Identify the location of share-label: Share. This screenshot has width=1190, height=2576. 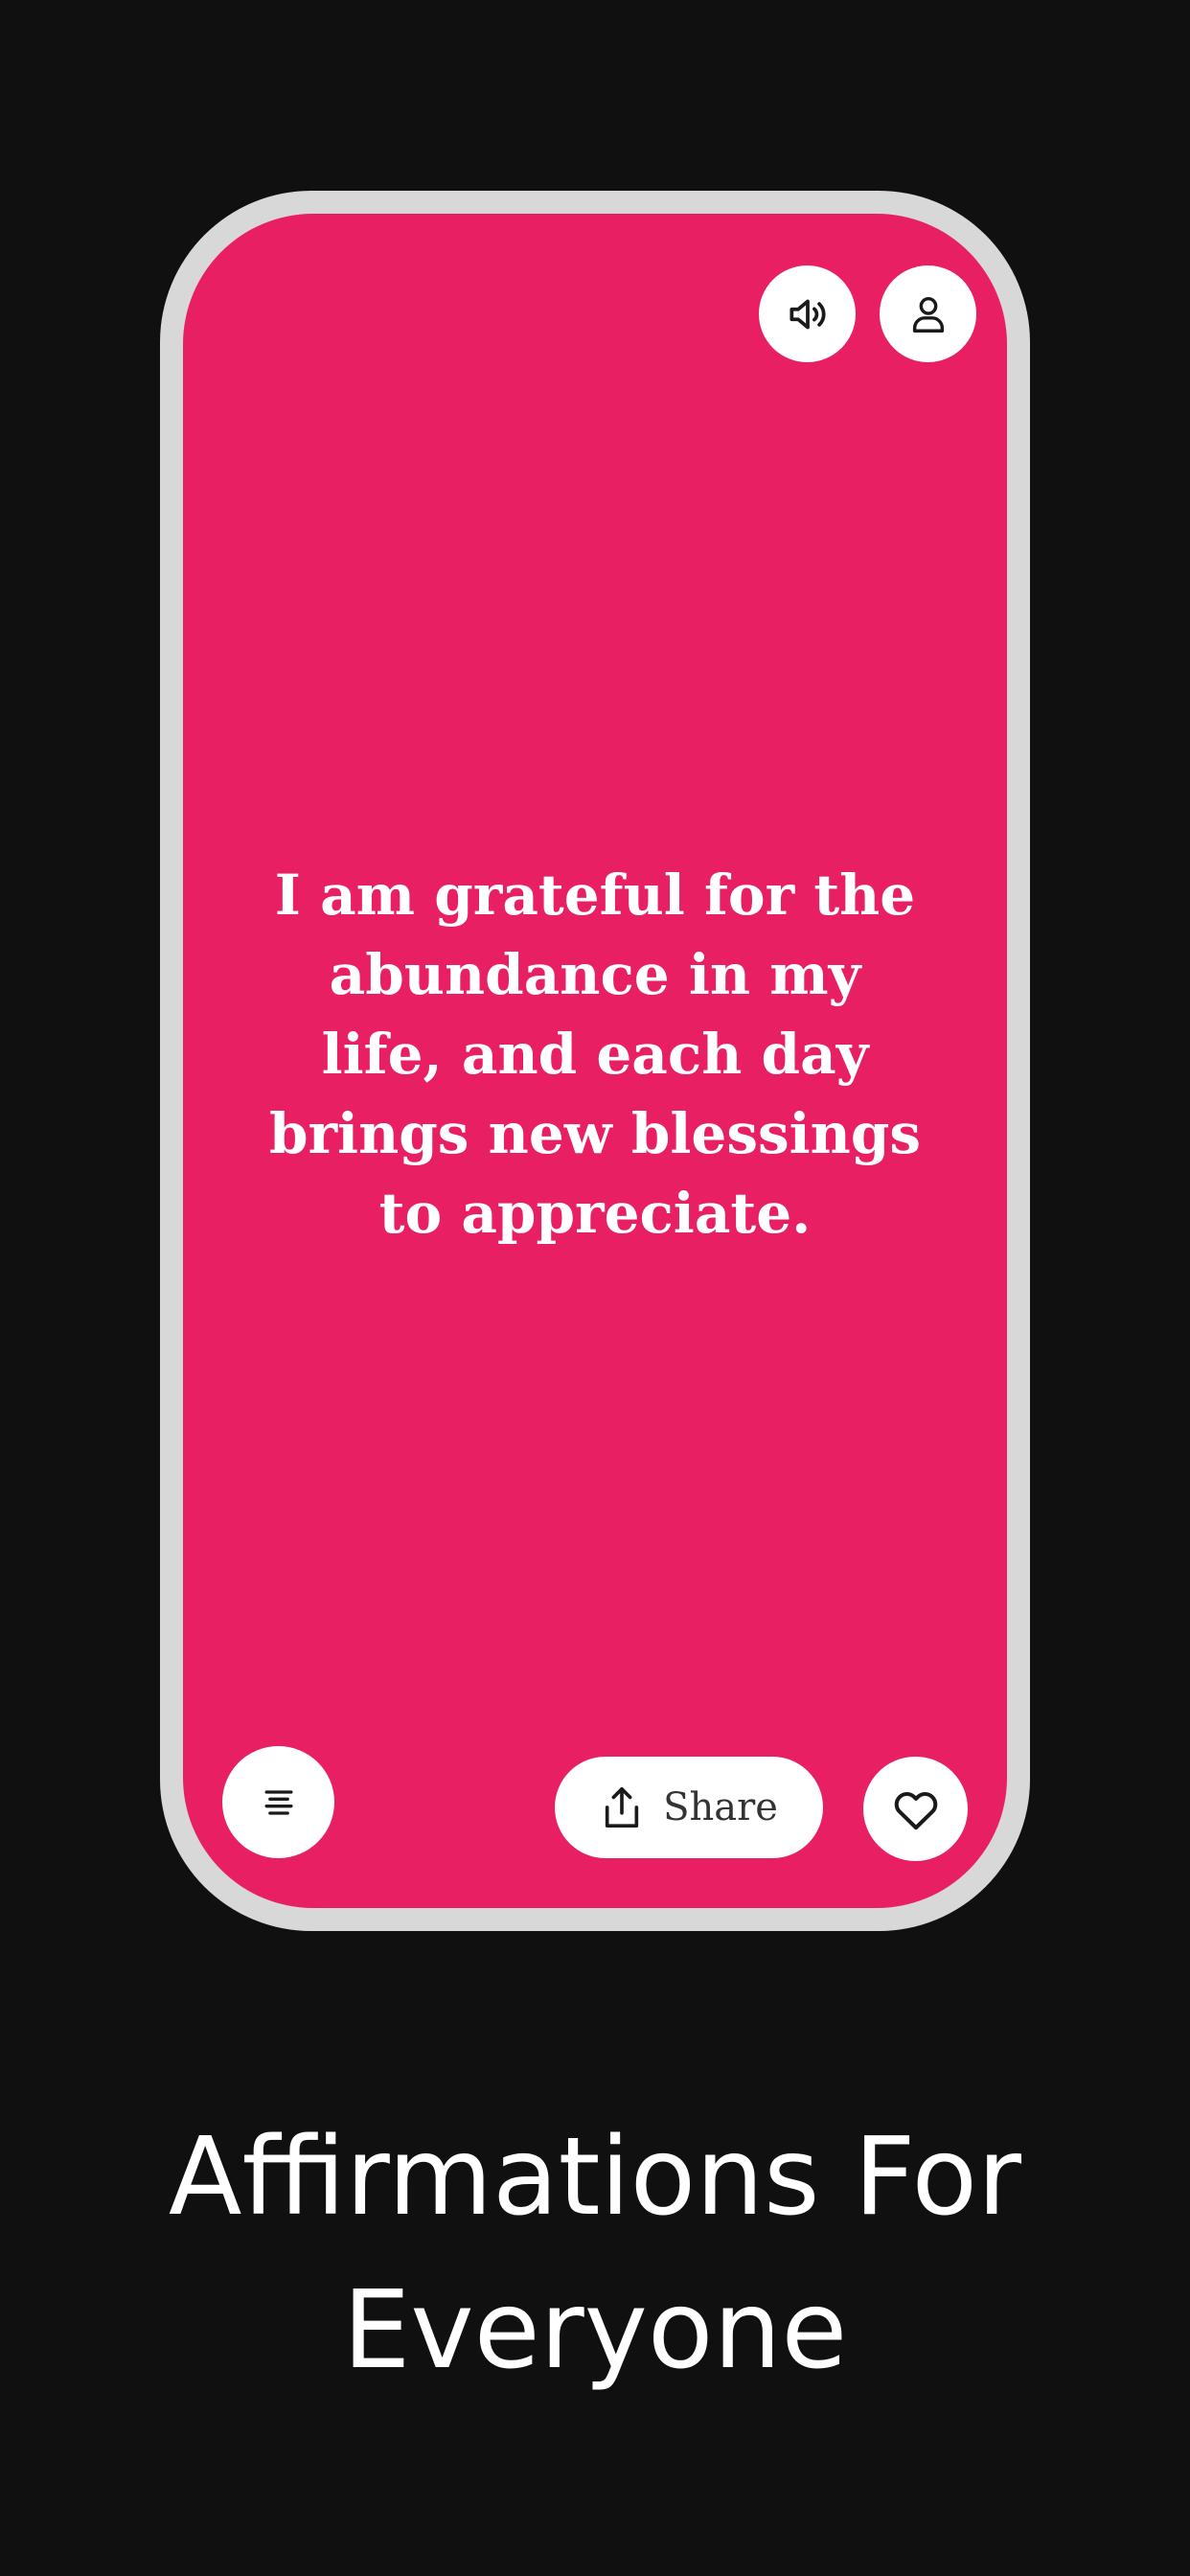
(720, 1807).